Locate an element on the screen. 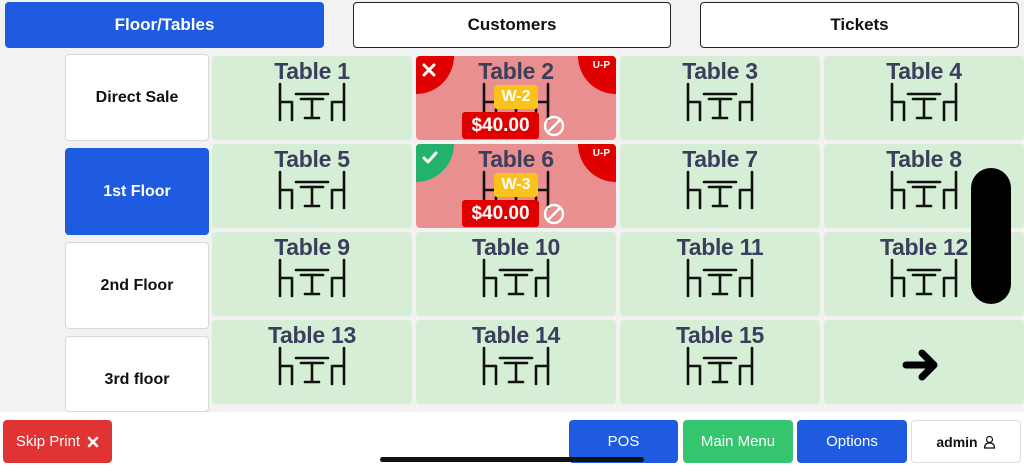  table-name: Table 13 is located at coordinates (312, 335).